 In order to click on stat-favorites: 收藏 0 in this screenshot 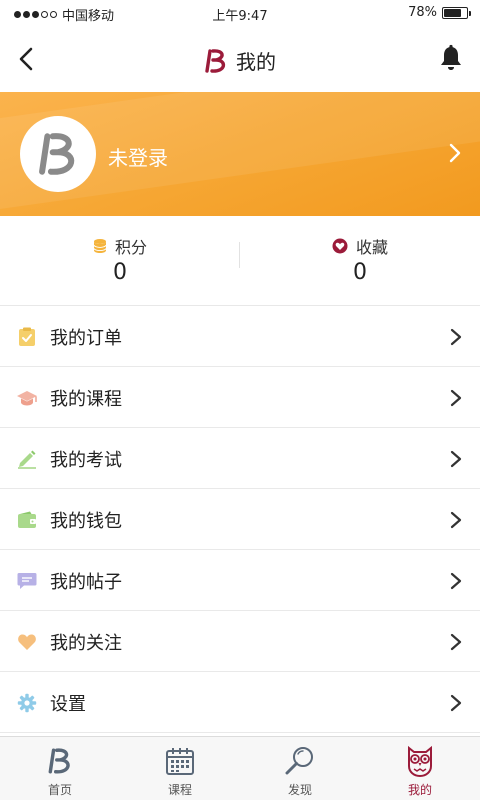, I will do `click(360, 261)`.